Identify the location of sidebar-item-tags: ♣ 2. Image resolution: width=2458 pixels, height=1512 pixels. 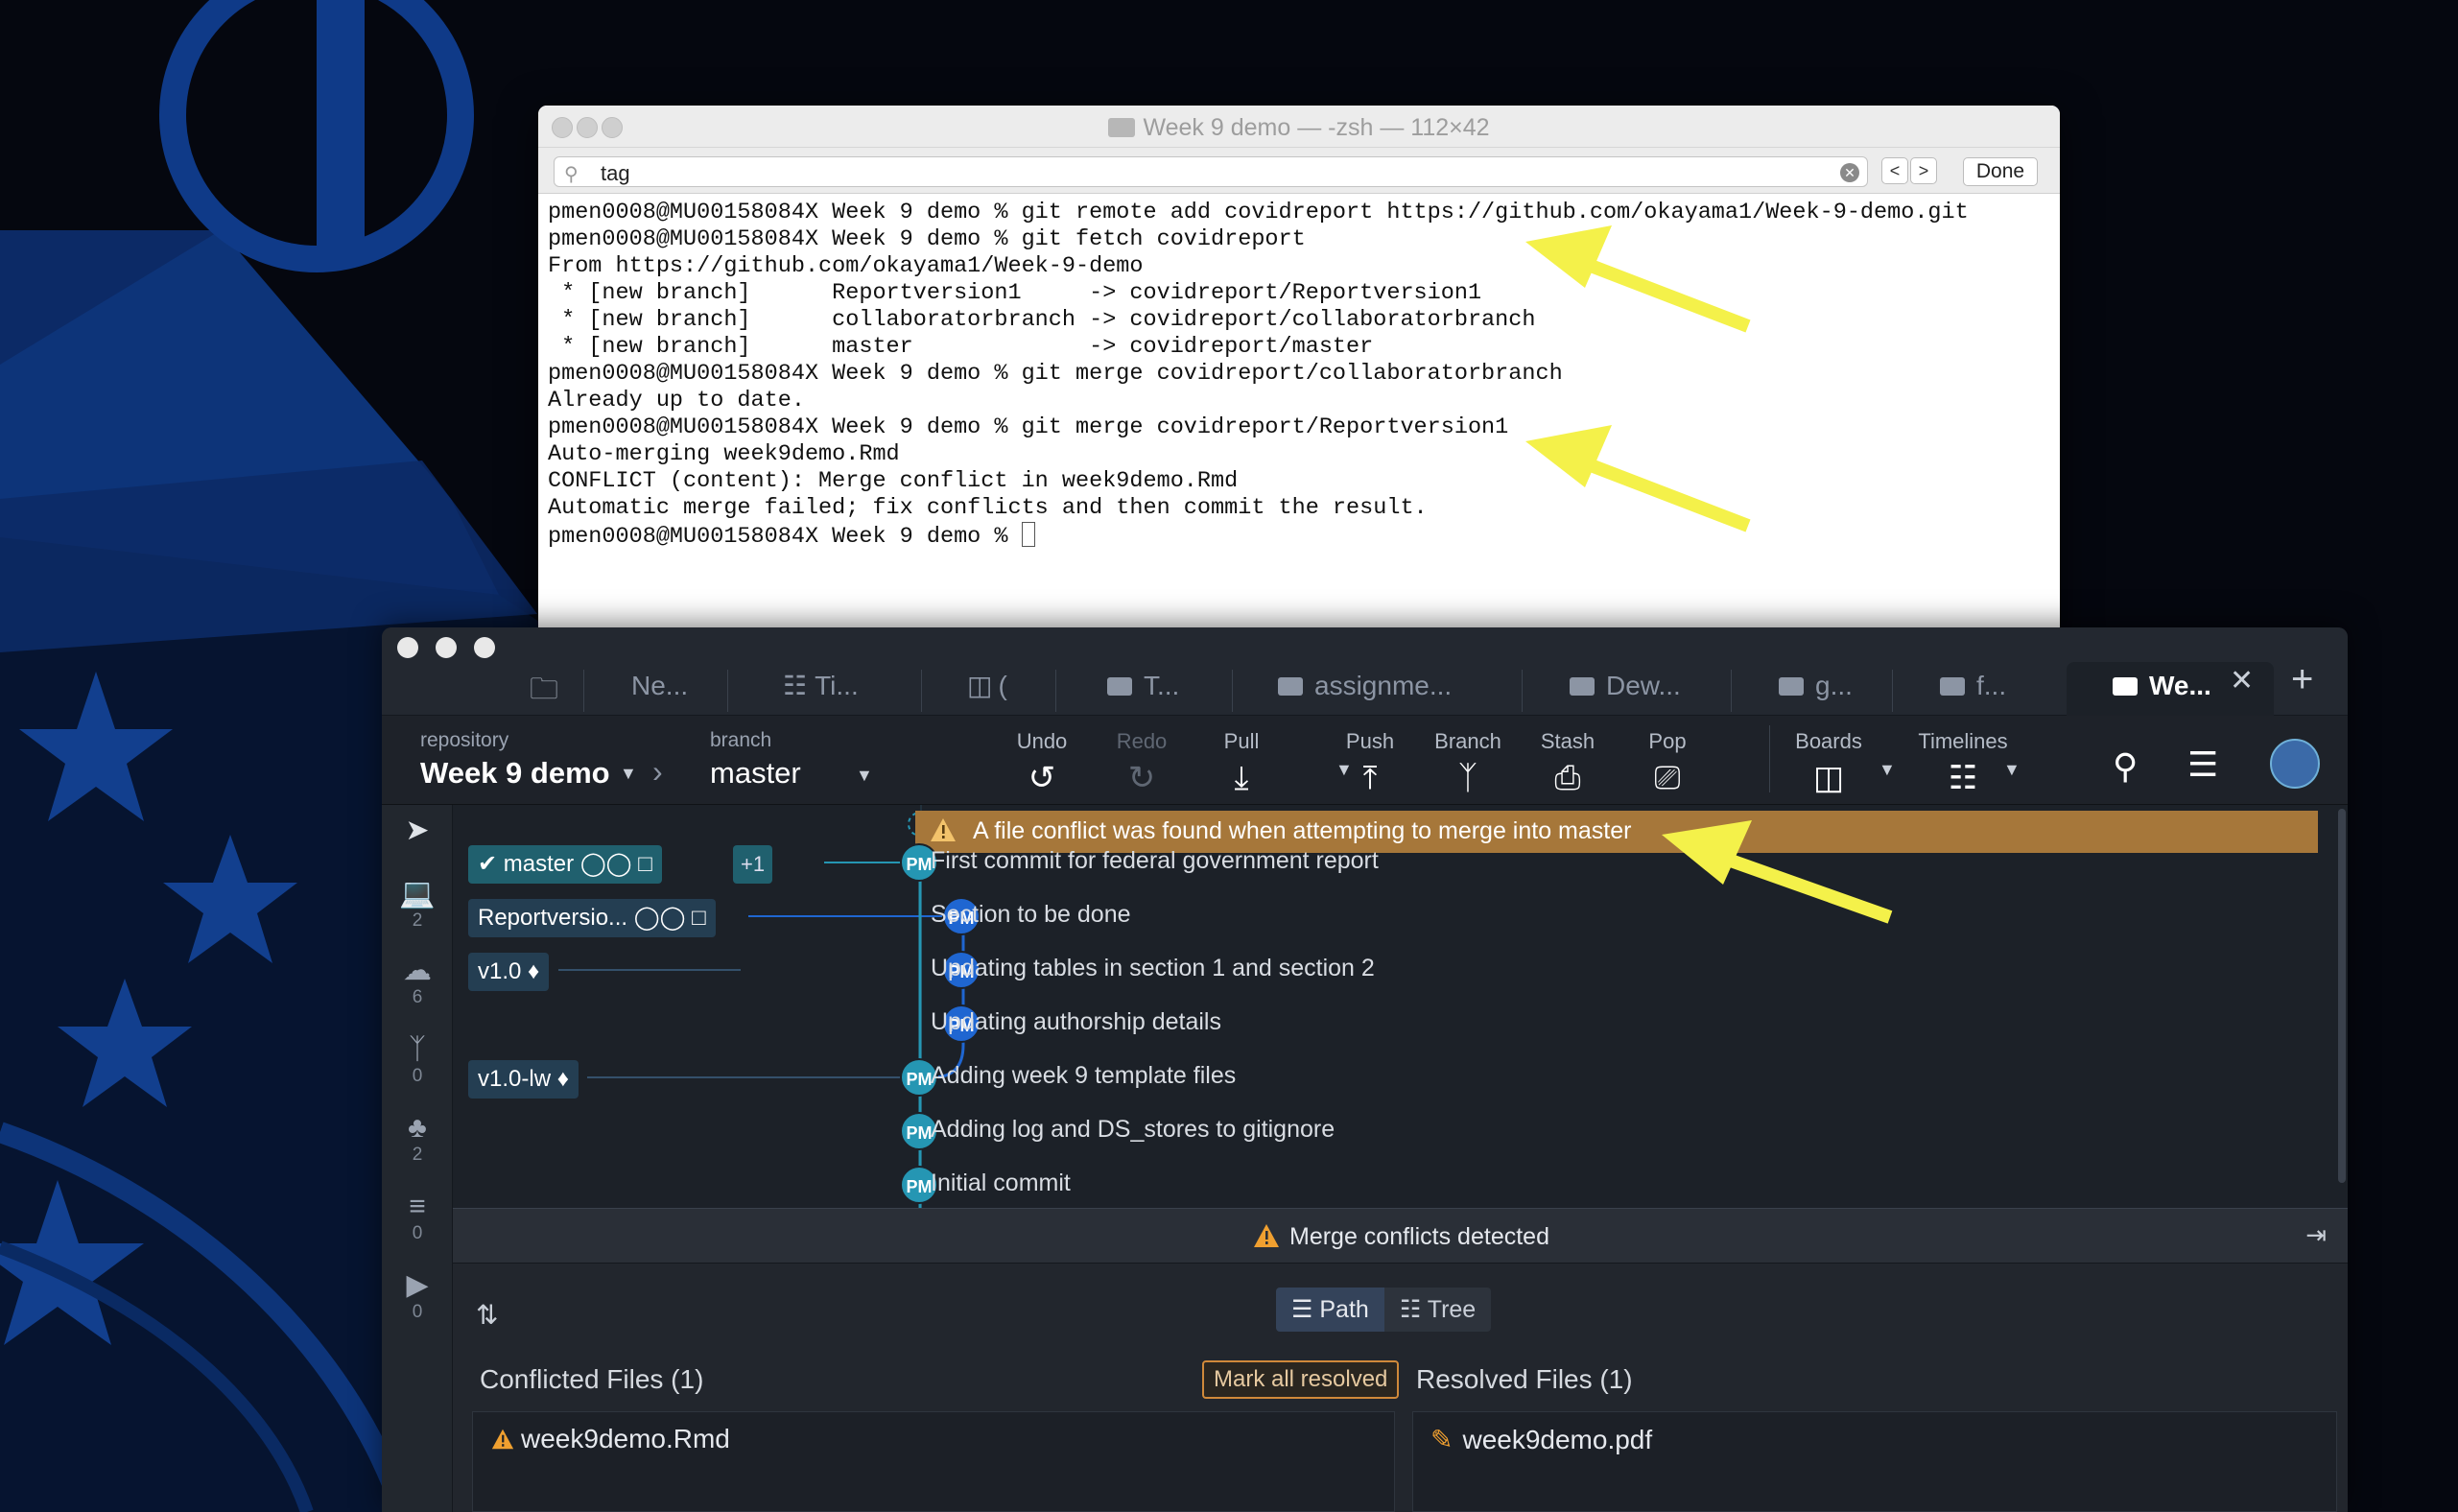
(417, 1139).